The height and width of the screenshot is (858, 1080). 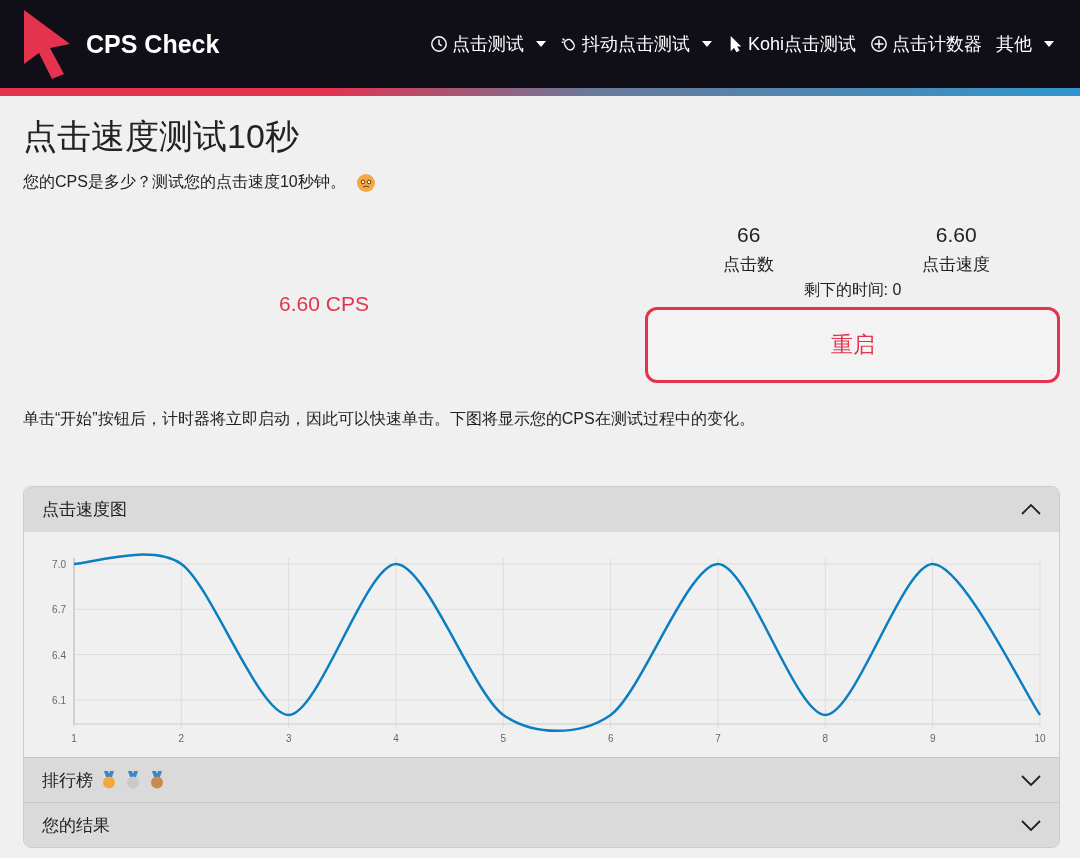 What do you see at coordinates (59, 700) in the screenshot?
I see `axis-label: 6.1` at bounding box center [59, 700].